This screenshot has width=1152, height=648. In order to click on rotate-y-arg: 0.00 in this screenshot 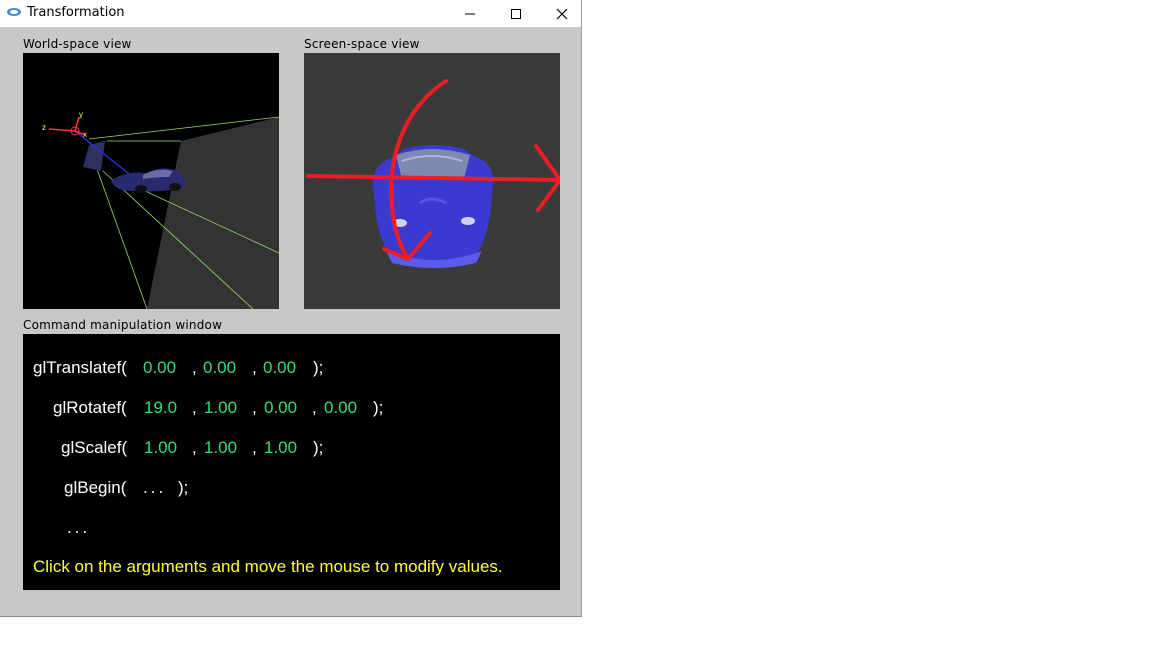, I will do `click(280, 408)`.